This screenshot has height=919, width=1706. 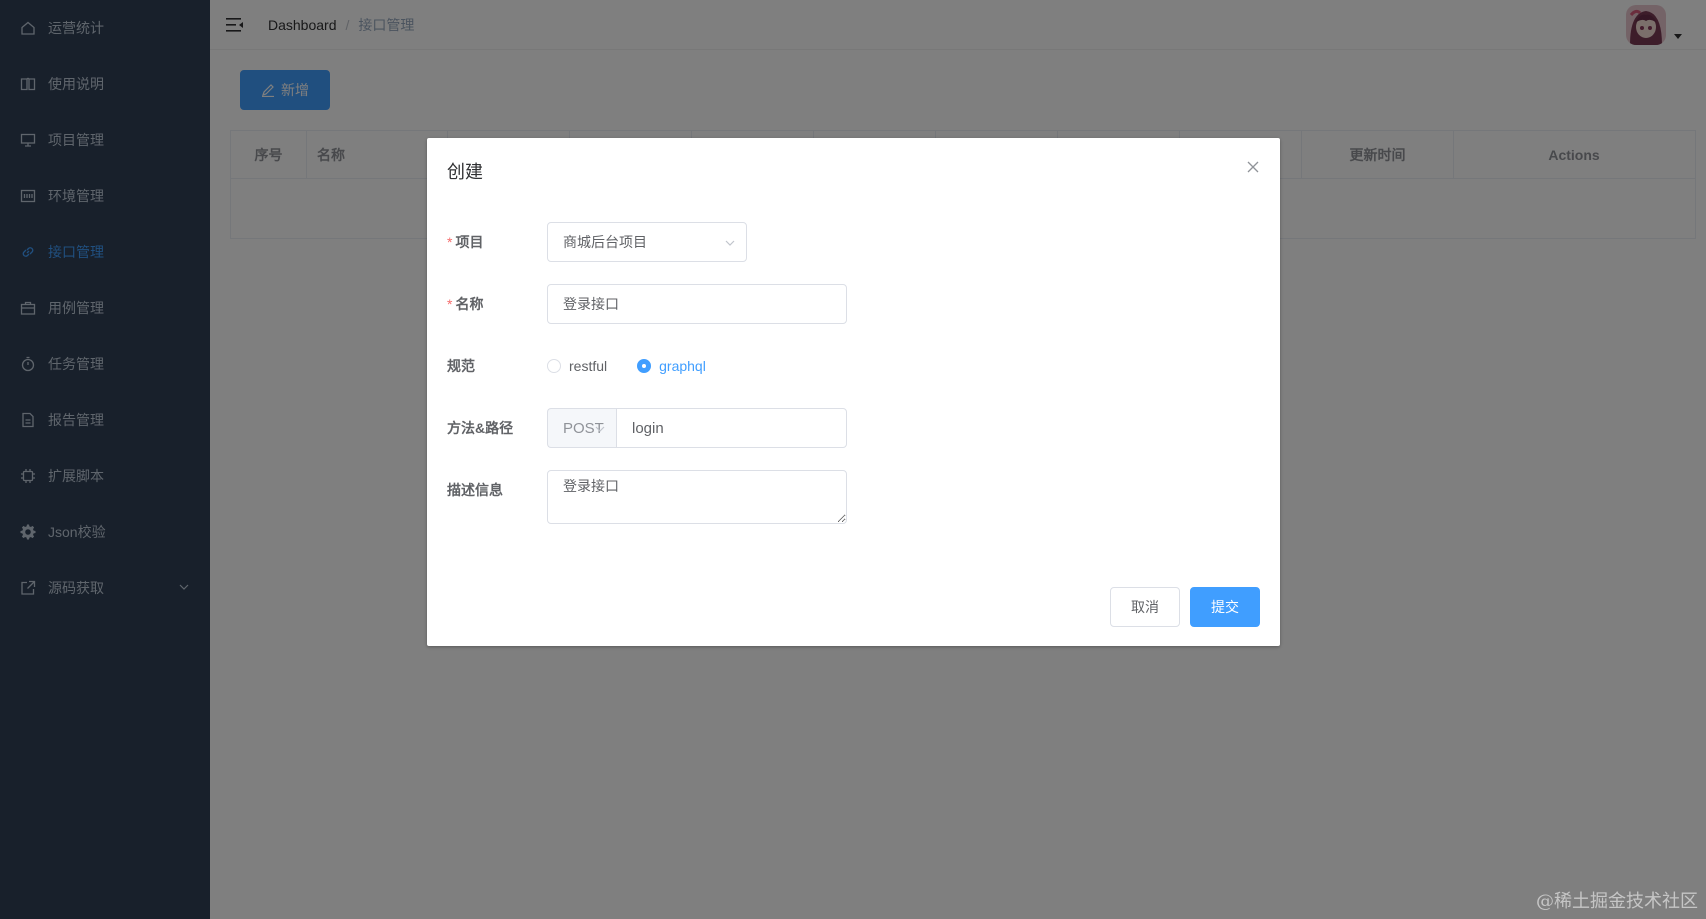 What do you see at coordinates (497, 242) in the screenshot?
I see `project-label: * 项目` at bounding box center [497, 242].